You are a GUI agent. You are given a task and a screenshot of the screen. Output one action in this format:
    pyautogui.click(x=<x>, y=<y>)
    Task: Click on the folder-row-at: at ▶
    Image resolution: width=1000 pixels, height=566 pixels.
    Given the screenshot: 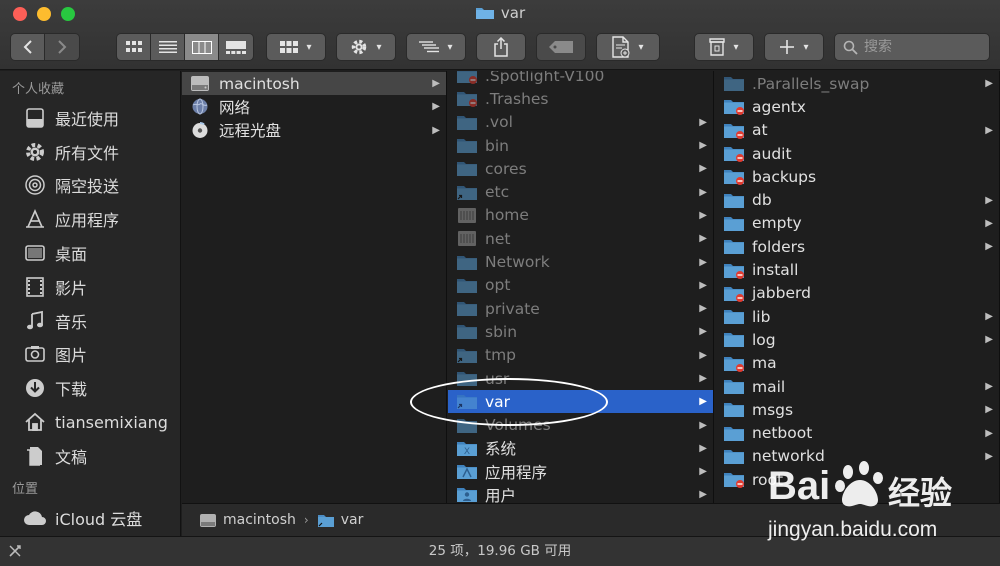 What is the action you would take?
    pyautogui.click(x=857, y=130)
    